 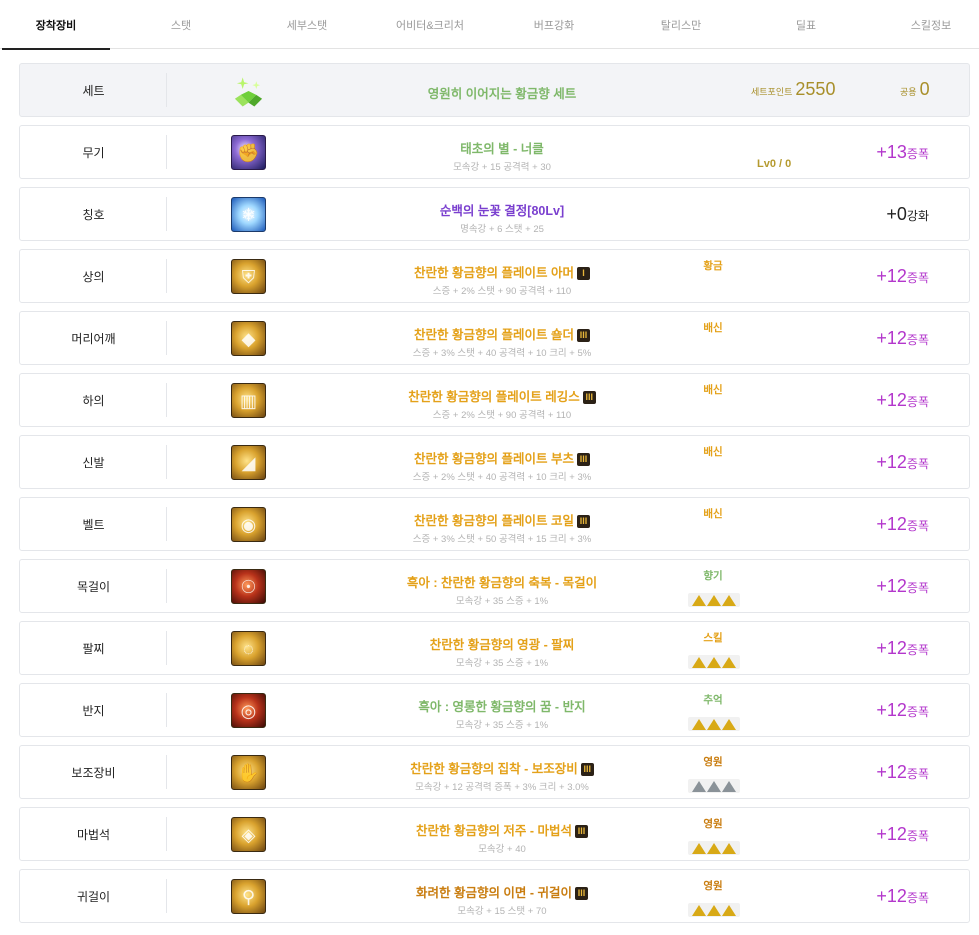 What do you see at coordinates (681, 24) in the screenshot?
I see `tab-5: 탈리스만` at bounding box center [681, 24].